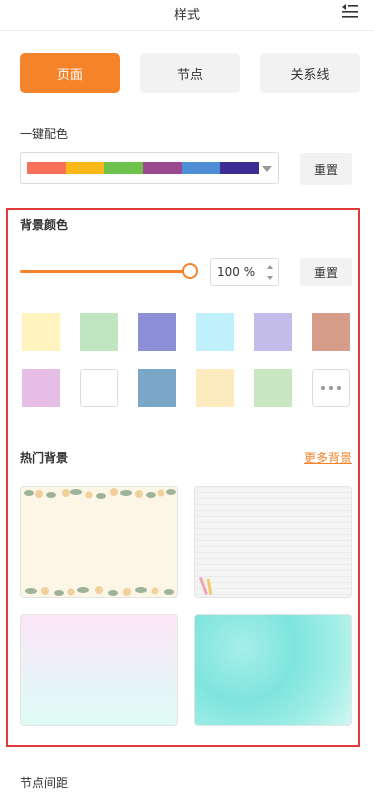 The height and width of the screenshot is (807, 374). I want to click on palette-preview, so click(143, 168).